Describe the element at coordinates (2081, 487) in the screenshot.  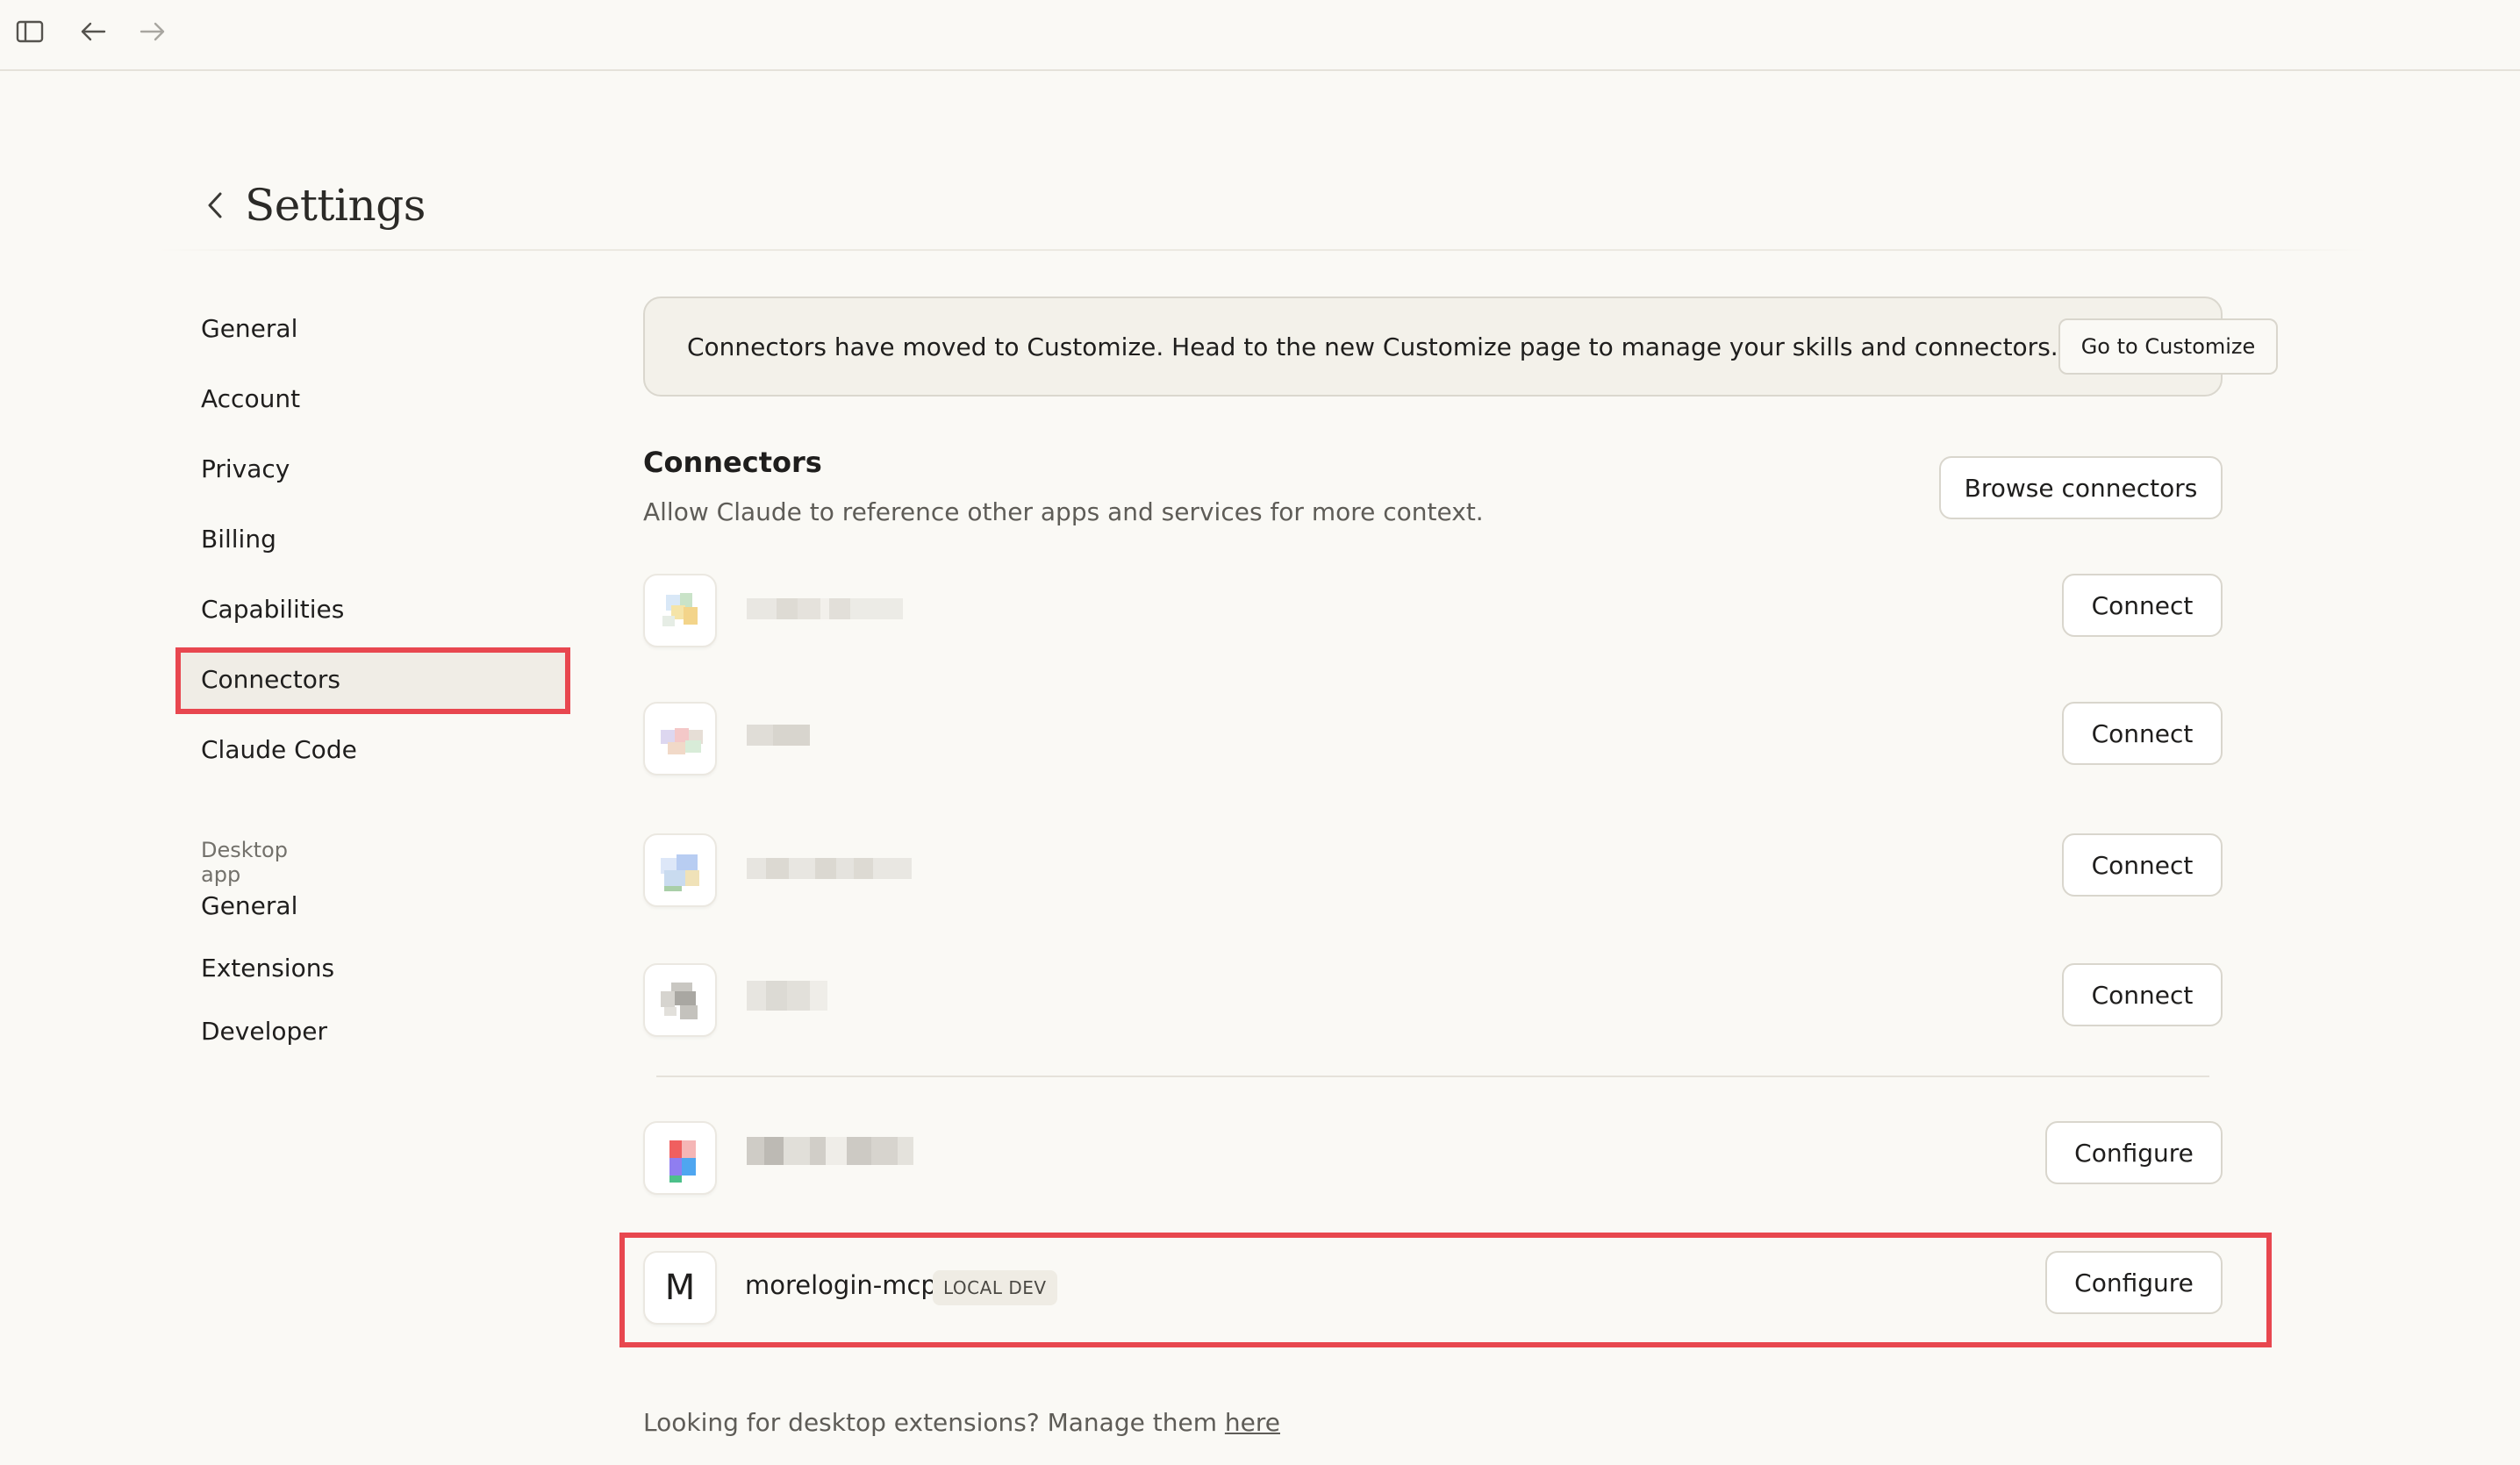
I see `browse-connectors-button: Browse connectors` at that location.